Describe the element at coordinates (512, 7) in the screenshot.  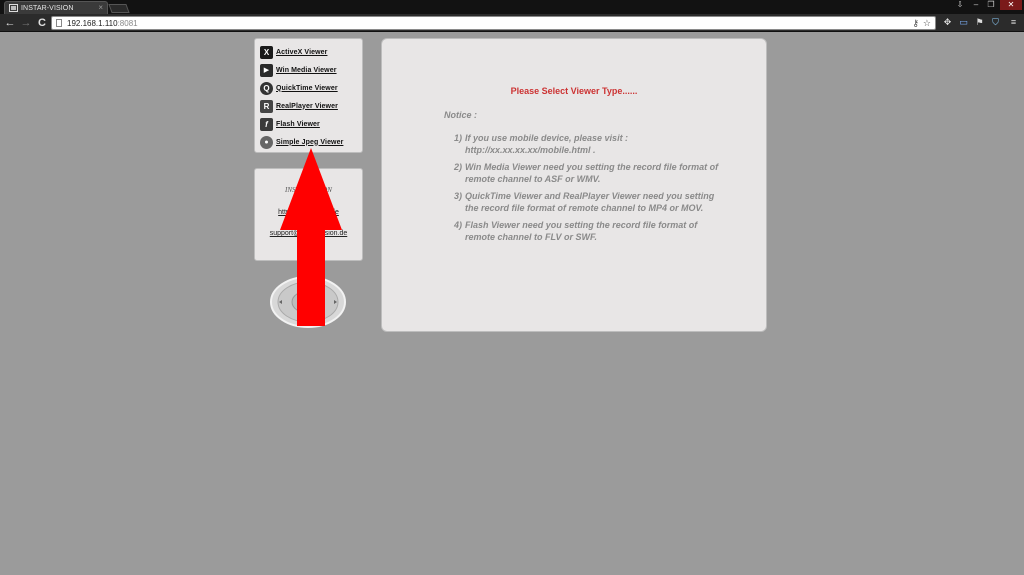
I see `browser-titlebar: INSTAR-VISION × ⇩ – ❐ ✕` at that location.